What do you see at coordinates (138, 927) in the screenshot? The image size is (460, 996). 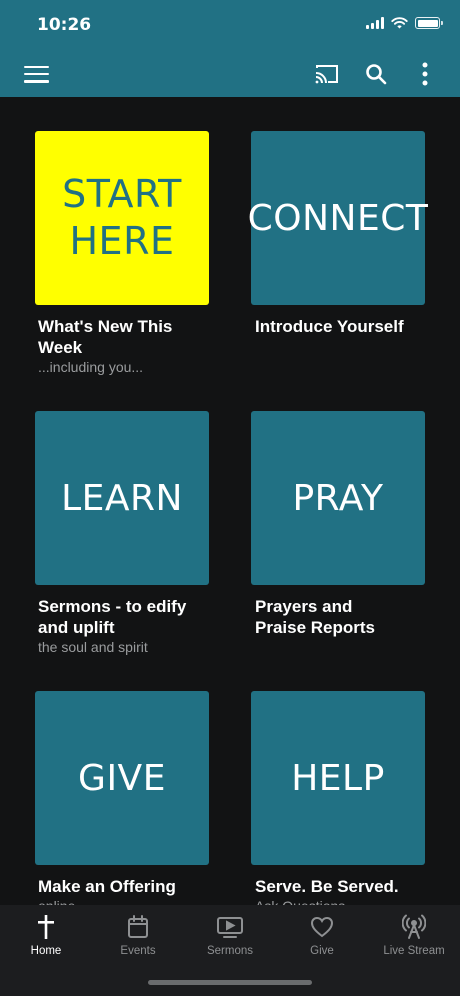 I see `calendar-icon` at bounding box center [138, 927].